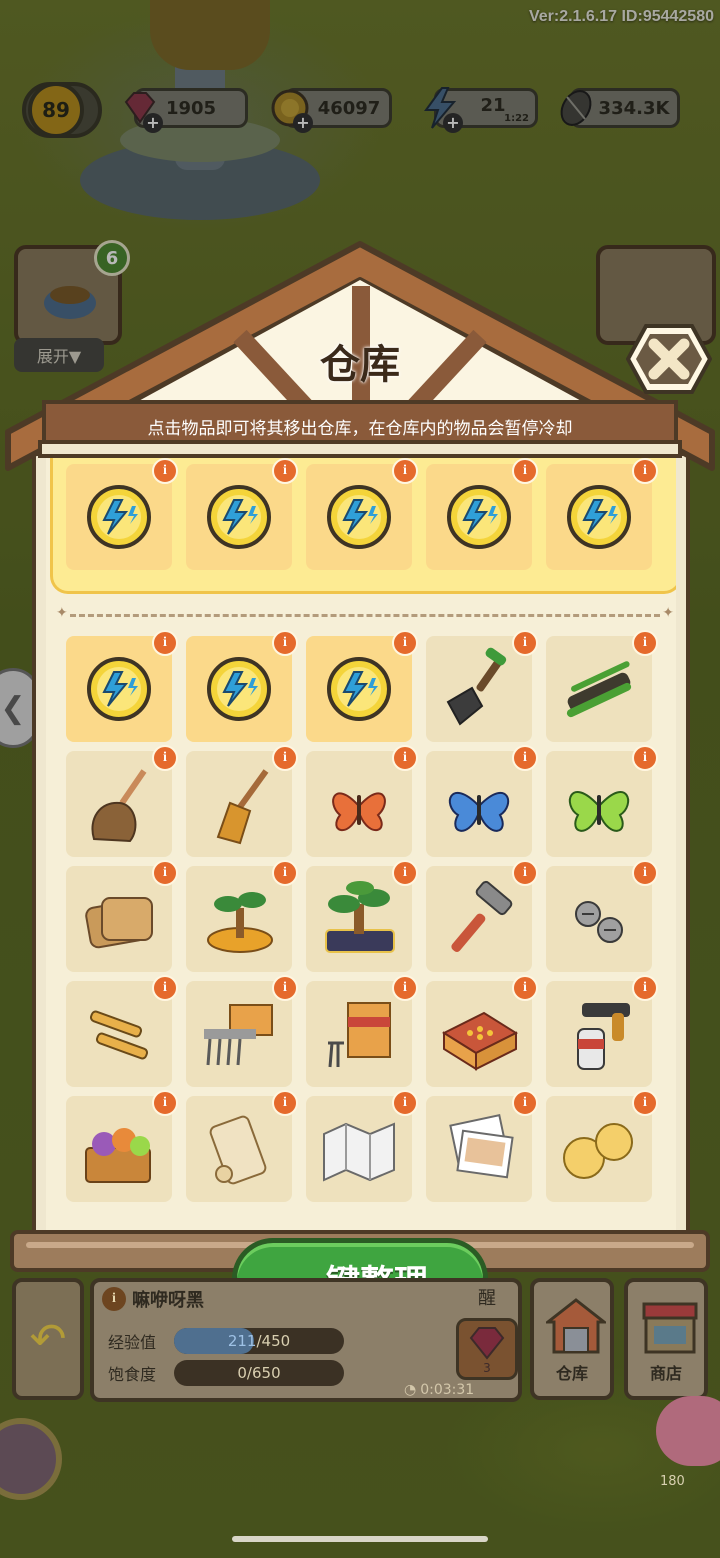 Image resolution: width=720 pixels, height=1558 pixels. I want to click on gold-orbs-icon, so click(599, 1149).